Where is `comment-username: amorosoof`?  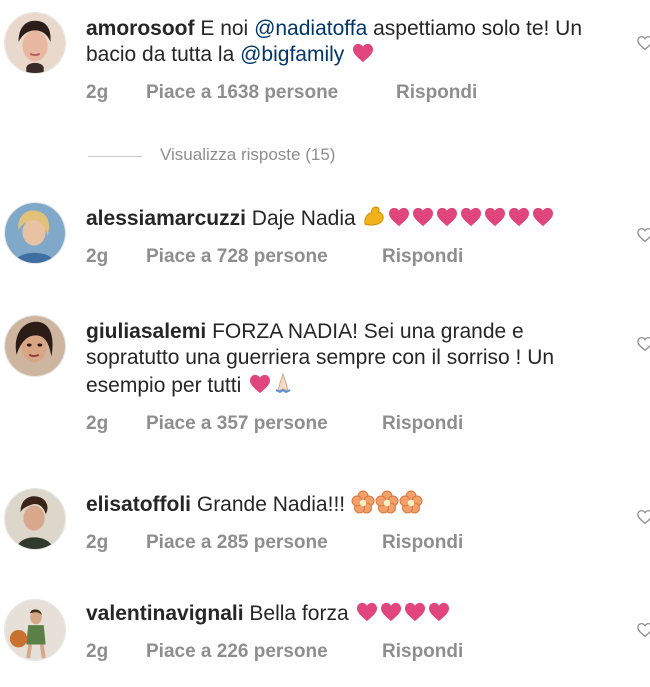
comment-username: amorosoof is located at coordinates (140, 28).